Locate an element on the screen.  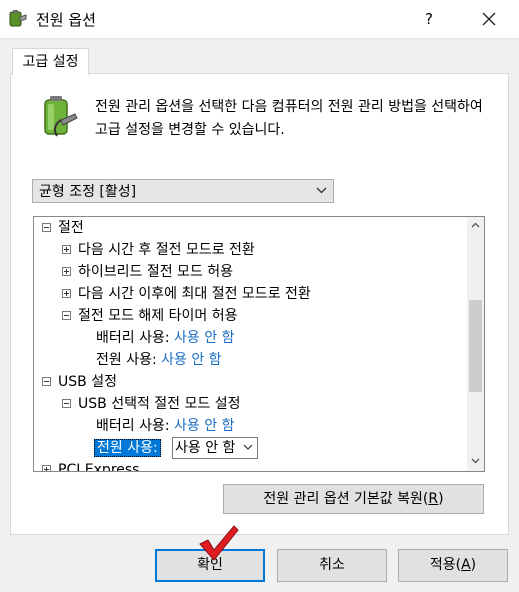
scroll-down-icon is located at coordinates (475, 461).